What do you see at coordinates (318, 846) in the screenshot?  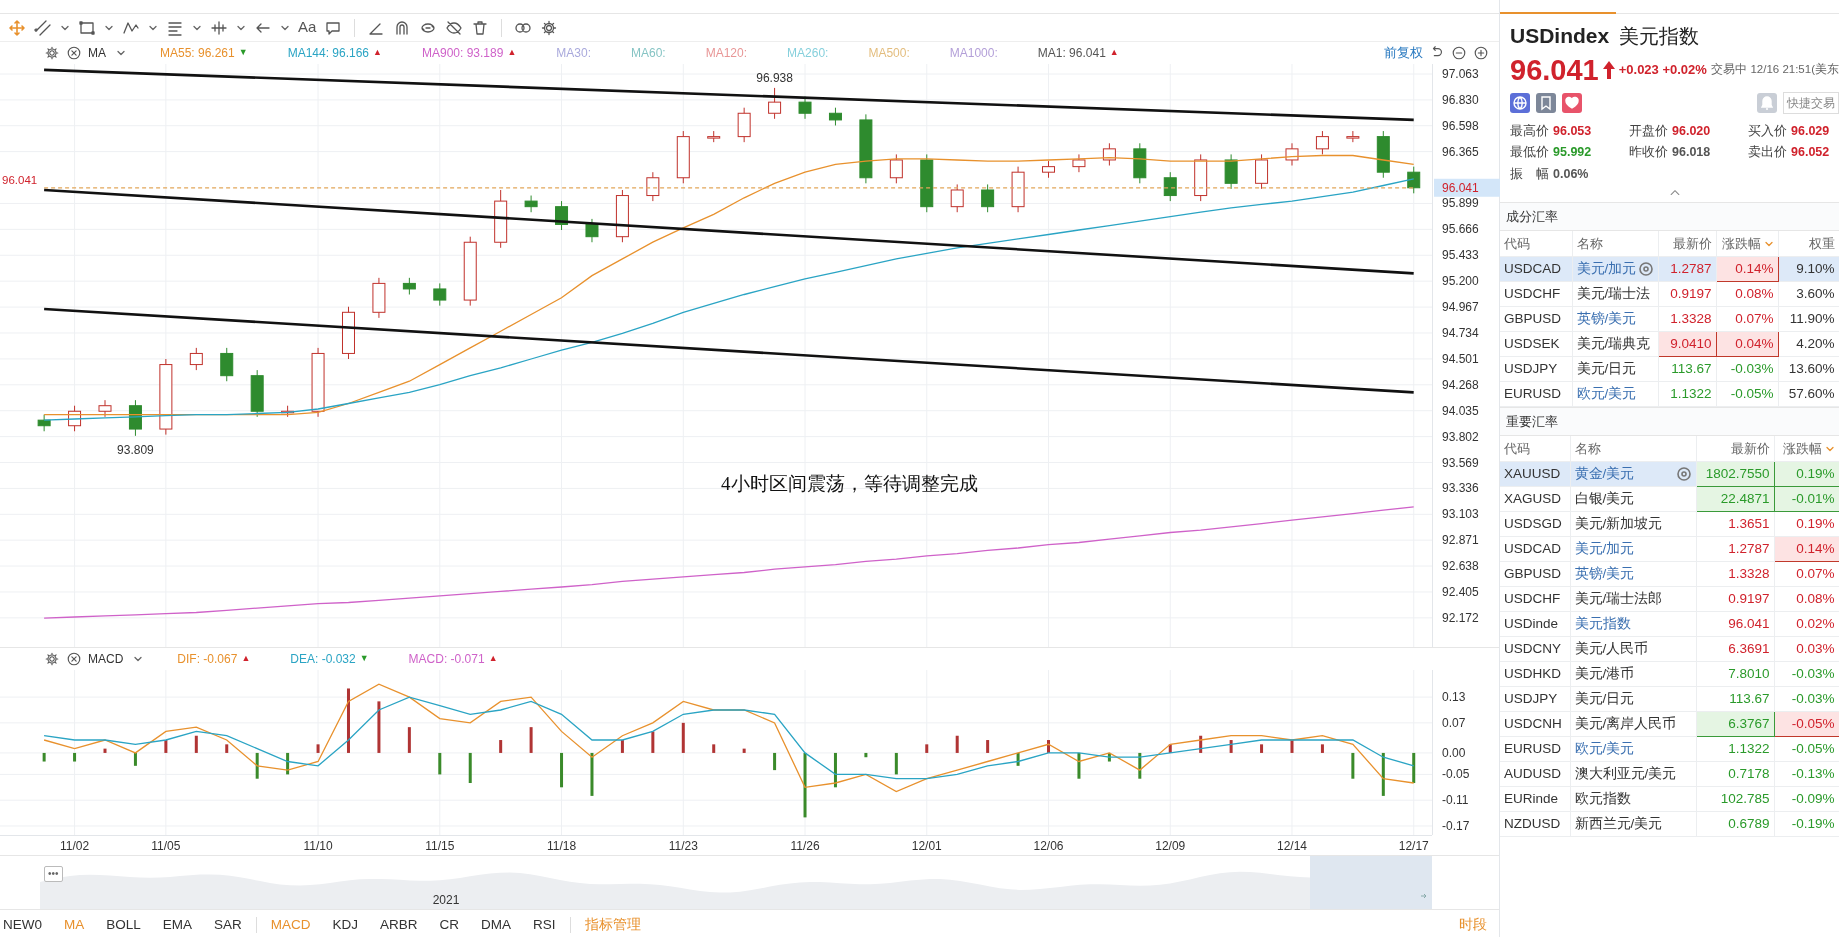 I see `axis-label: 11/10` at bounding box center [318, 846].